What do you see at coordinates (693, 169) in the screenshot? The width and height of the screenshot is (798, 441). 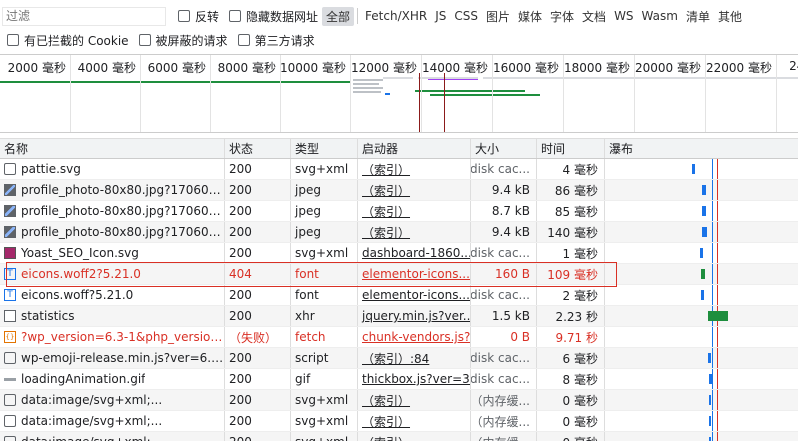 I see `waterfall-bar` at bounding box center [693, 169].